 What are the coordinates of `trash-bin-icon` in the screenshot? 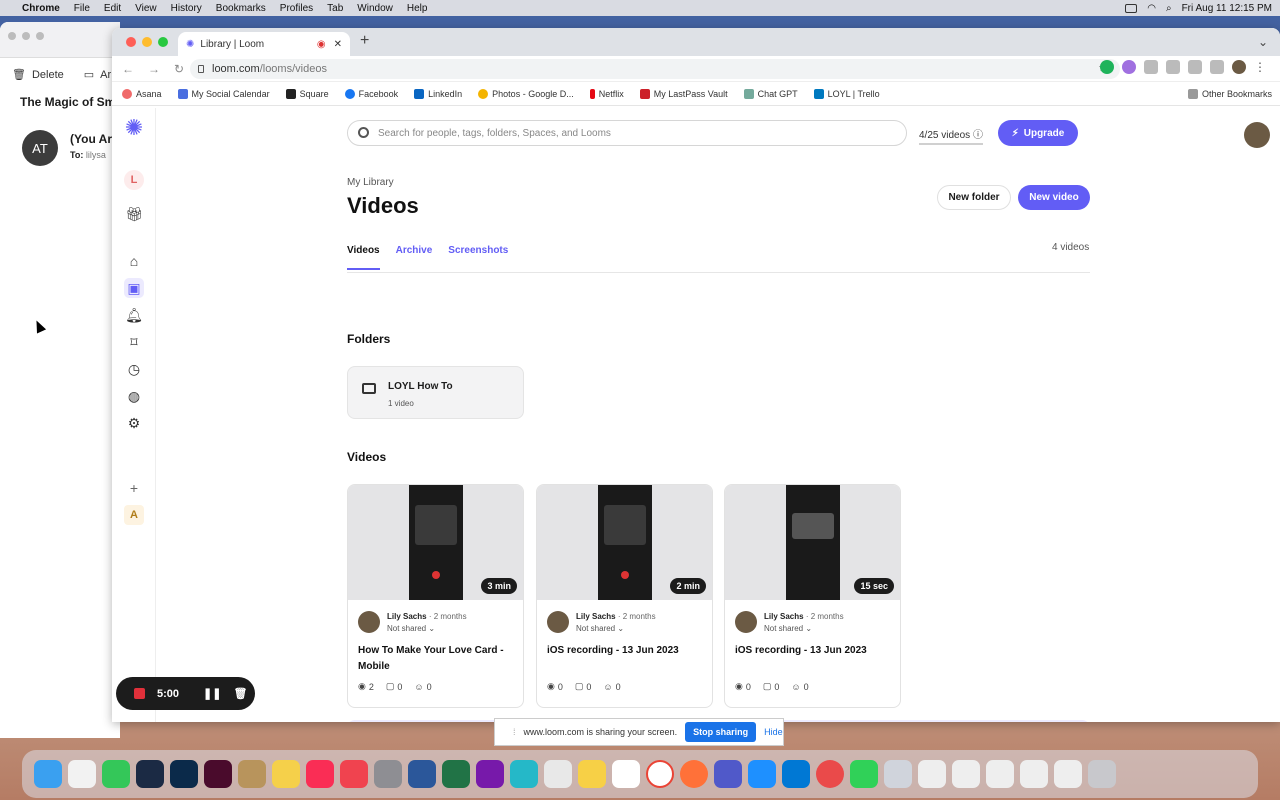 It's located at (1102, 774).